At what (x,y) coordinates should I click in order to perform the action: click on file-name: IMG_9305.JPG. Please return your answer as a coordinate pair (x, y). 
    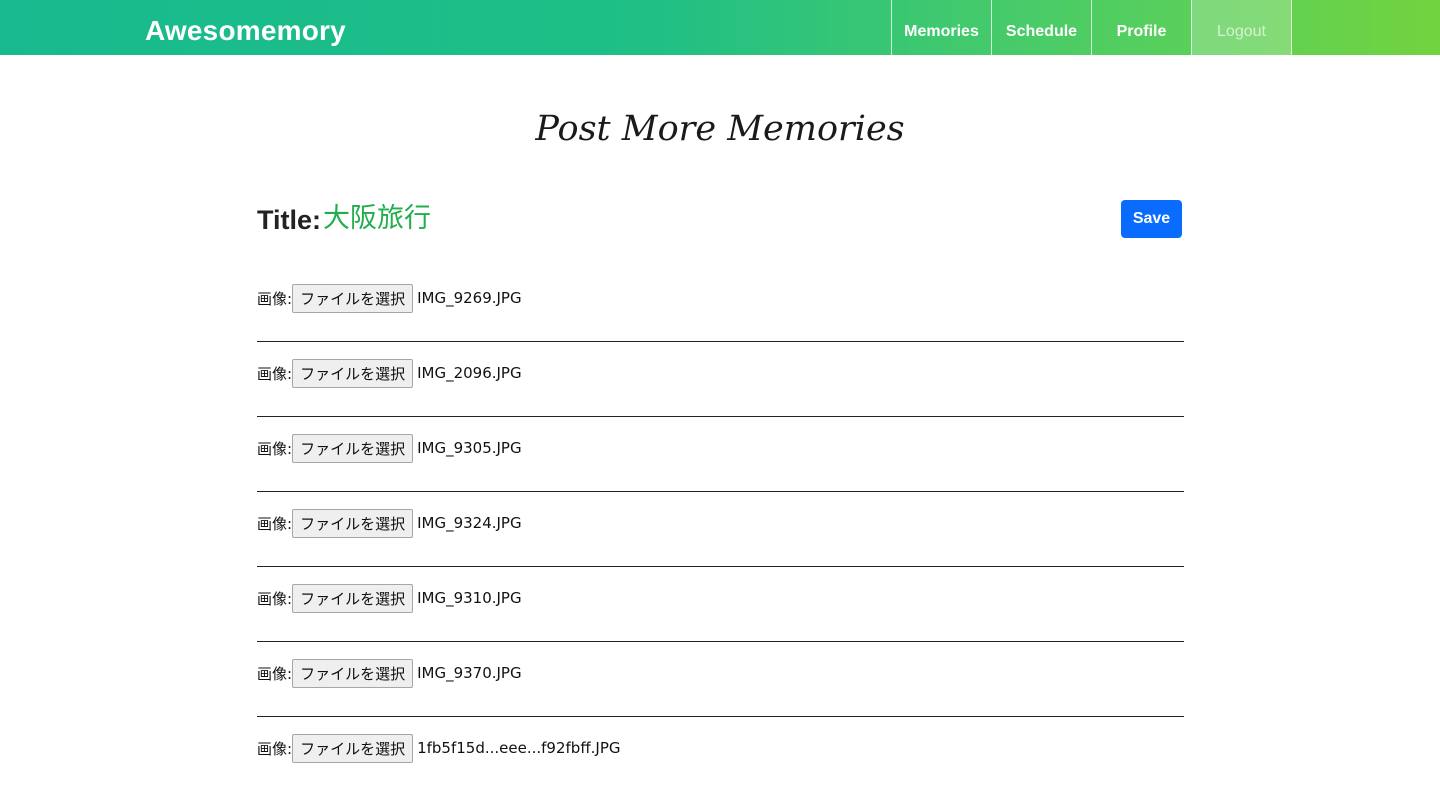
    Looking at the image, I should click on (469, 448).